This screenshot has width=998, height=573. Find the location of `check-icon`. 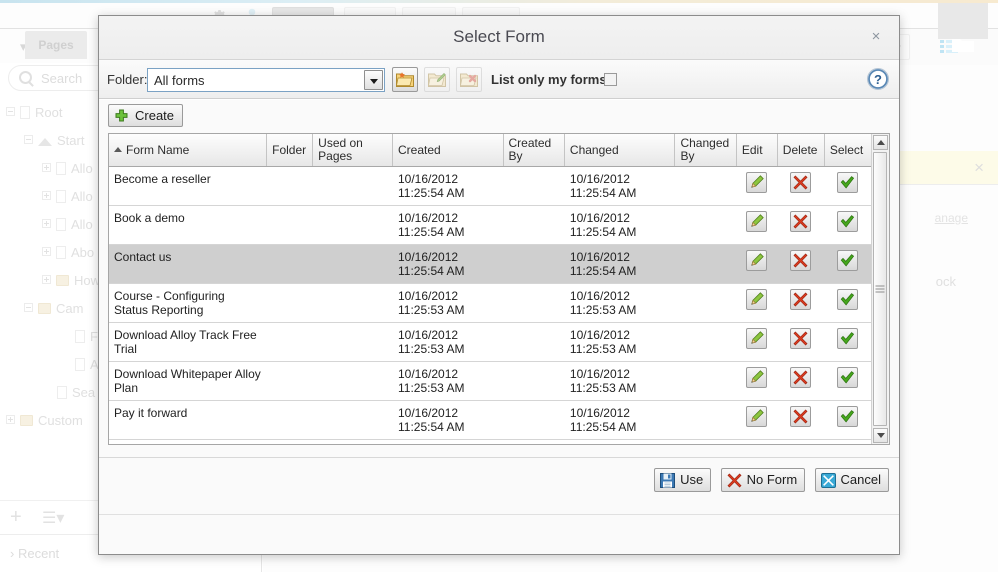

check-icon is located at coordinates (847, 416).